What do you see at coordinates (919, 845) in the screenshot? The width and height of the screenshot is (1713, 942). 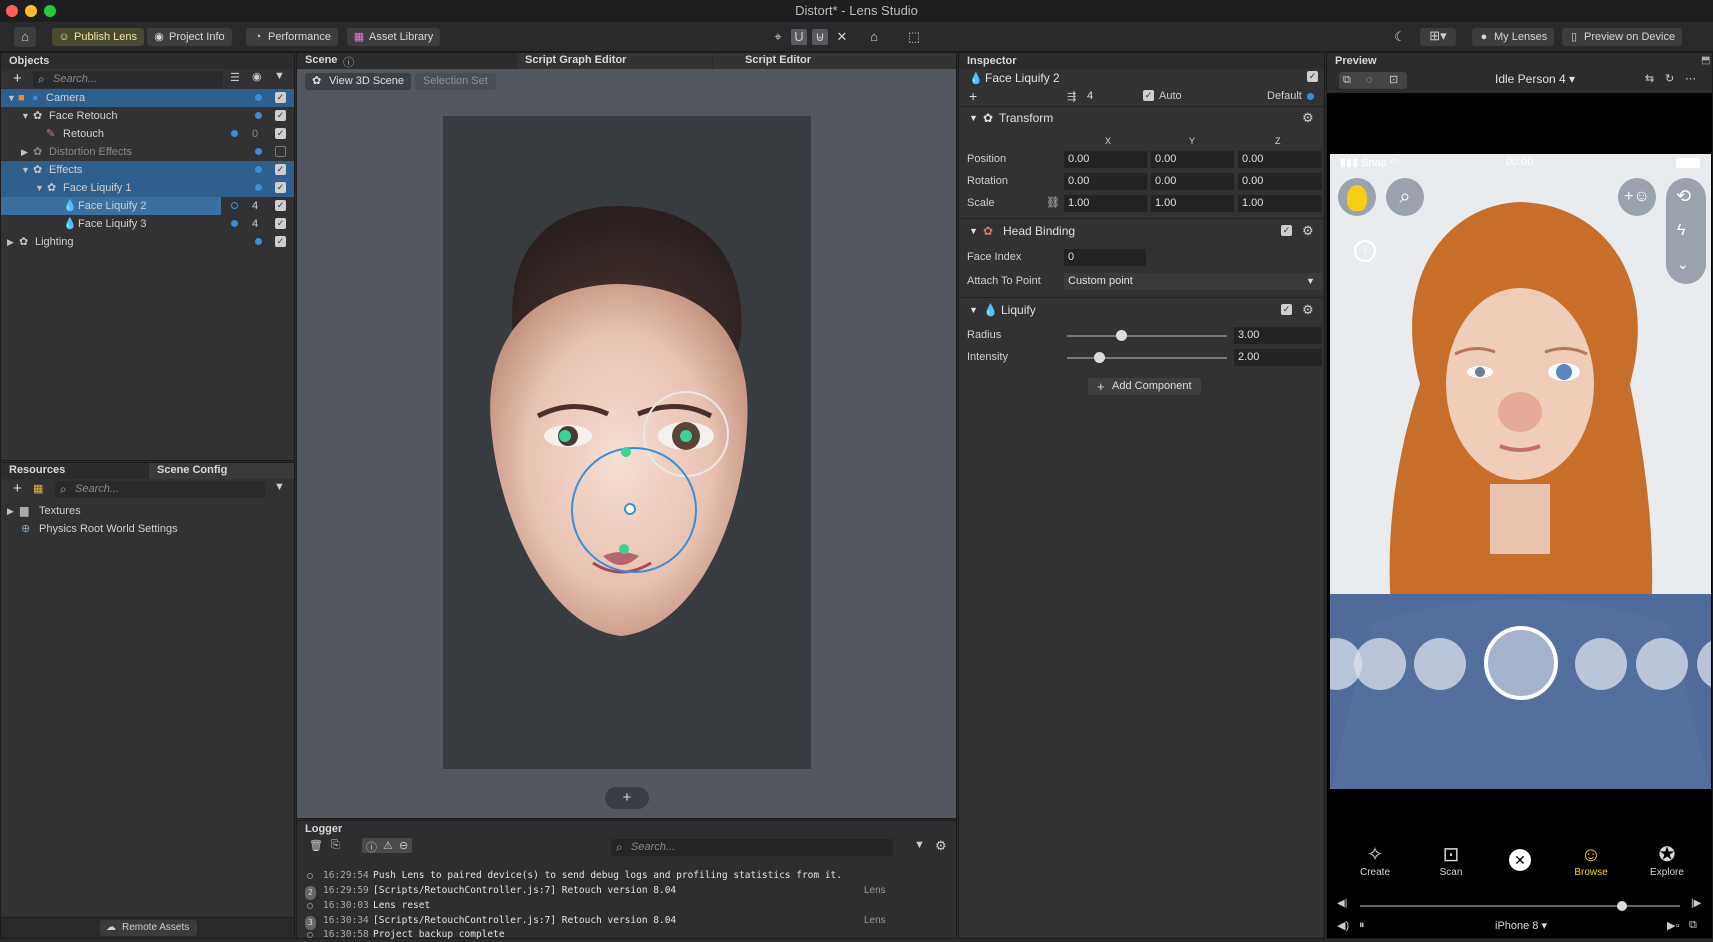 I see `logger-filter-icon: ▼` at bounding box center [919, 845].